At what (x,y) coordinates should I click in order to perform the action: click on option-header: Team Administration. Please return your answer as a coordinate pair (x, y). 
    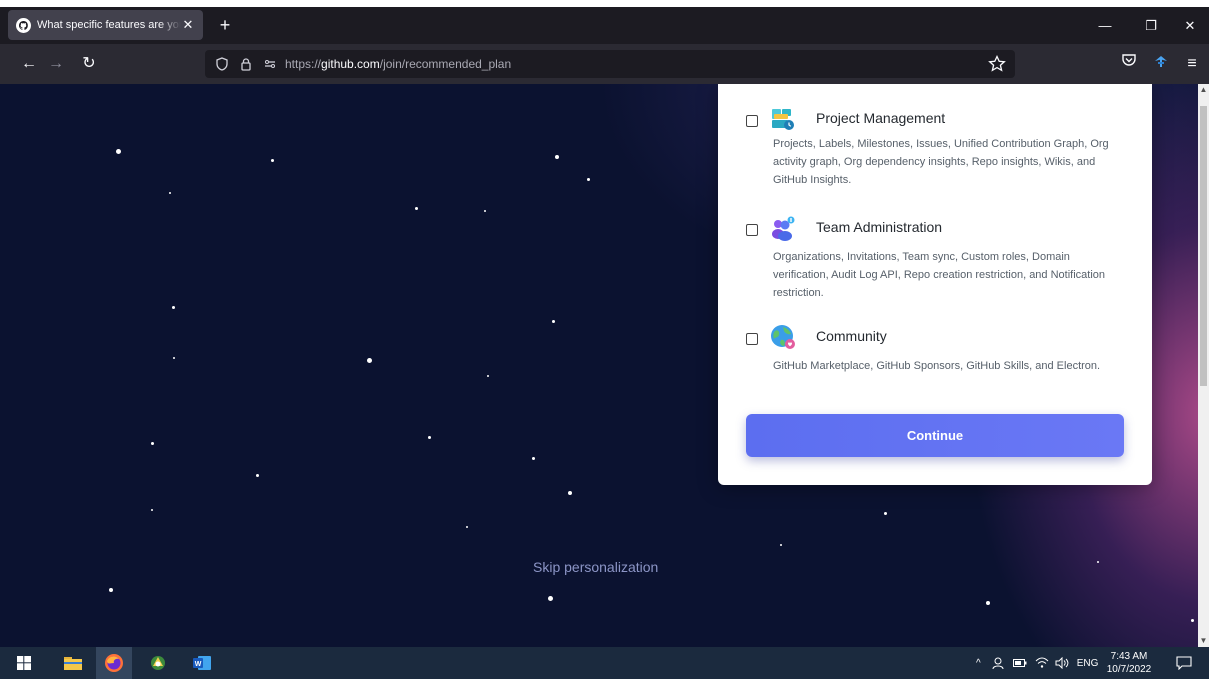
    Looking at the image, I should click on (936, 228).